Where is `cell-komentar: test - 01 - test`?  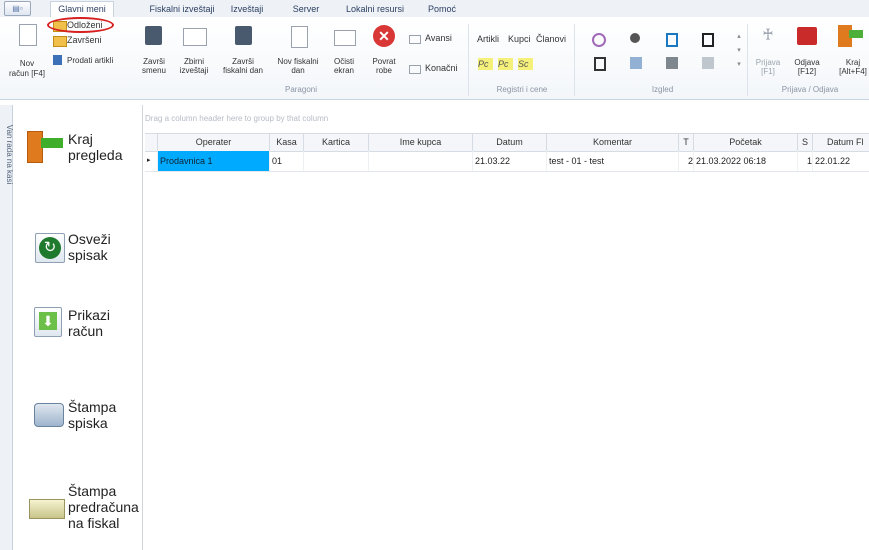
cell-komentar: test - 01 - test is located at coordinates (613, 161).